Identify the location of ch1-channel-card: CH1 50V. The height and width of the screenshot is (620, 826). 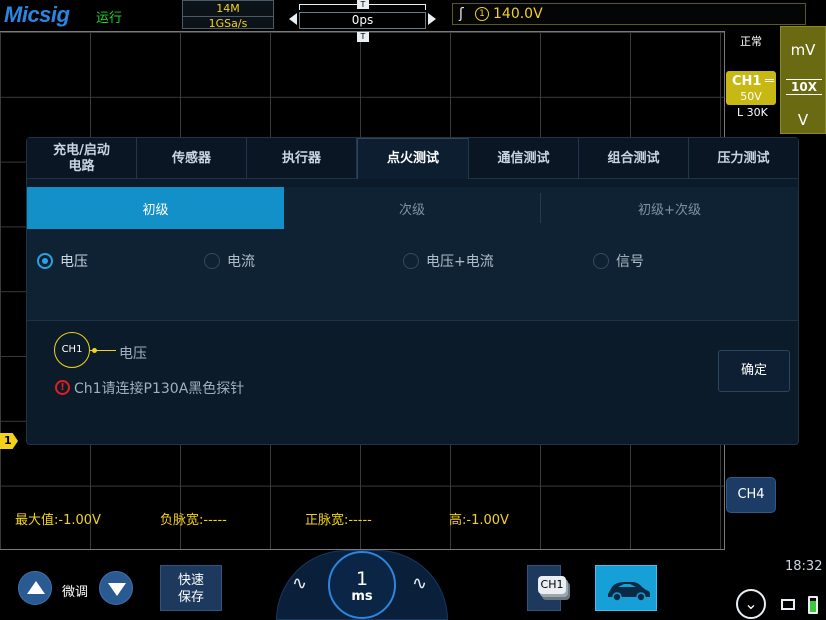
(751, 88).